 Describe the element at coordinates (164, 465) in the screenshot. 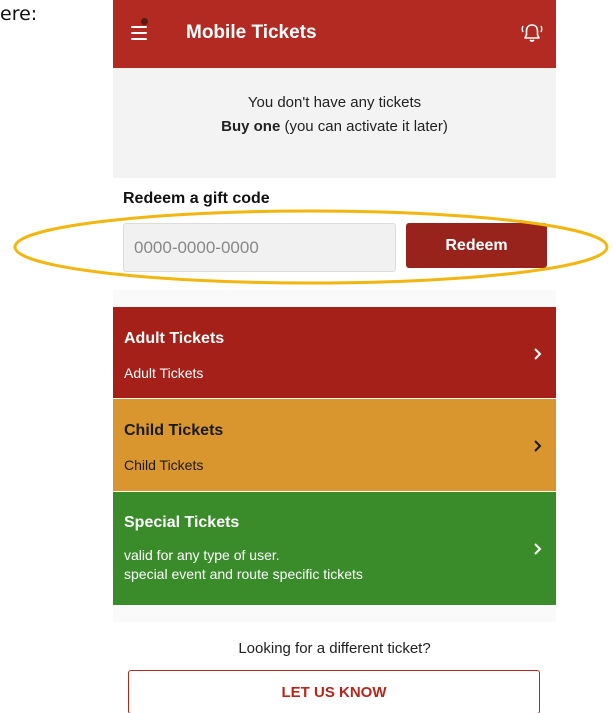

I see `ticket-subtitle: Child Tickets` at that location.